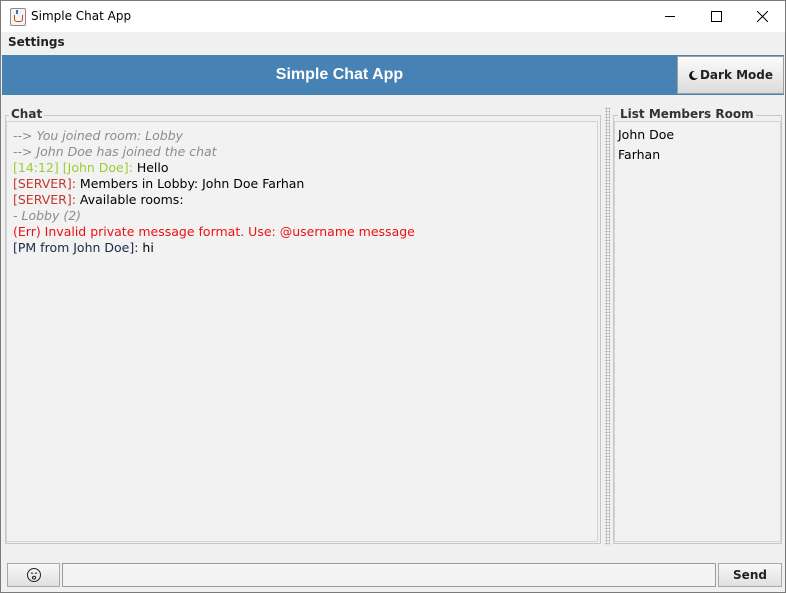  What do you see at coordinates (150, 167) in the screenshot?
I see `message-text: Hello` at bounding box center [150, 167].